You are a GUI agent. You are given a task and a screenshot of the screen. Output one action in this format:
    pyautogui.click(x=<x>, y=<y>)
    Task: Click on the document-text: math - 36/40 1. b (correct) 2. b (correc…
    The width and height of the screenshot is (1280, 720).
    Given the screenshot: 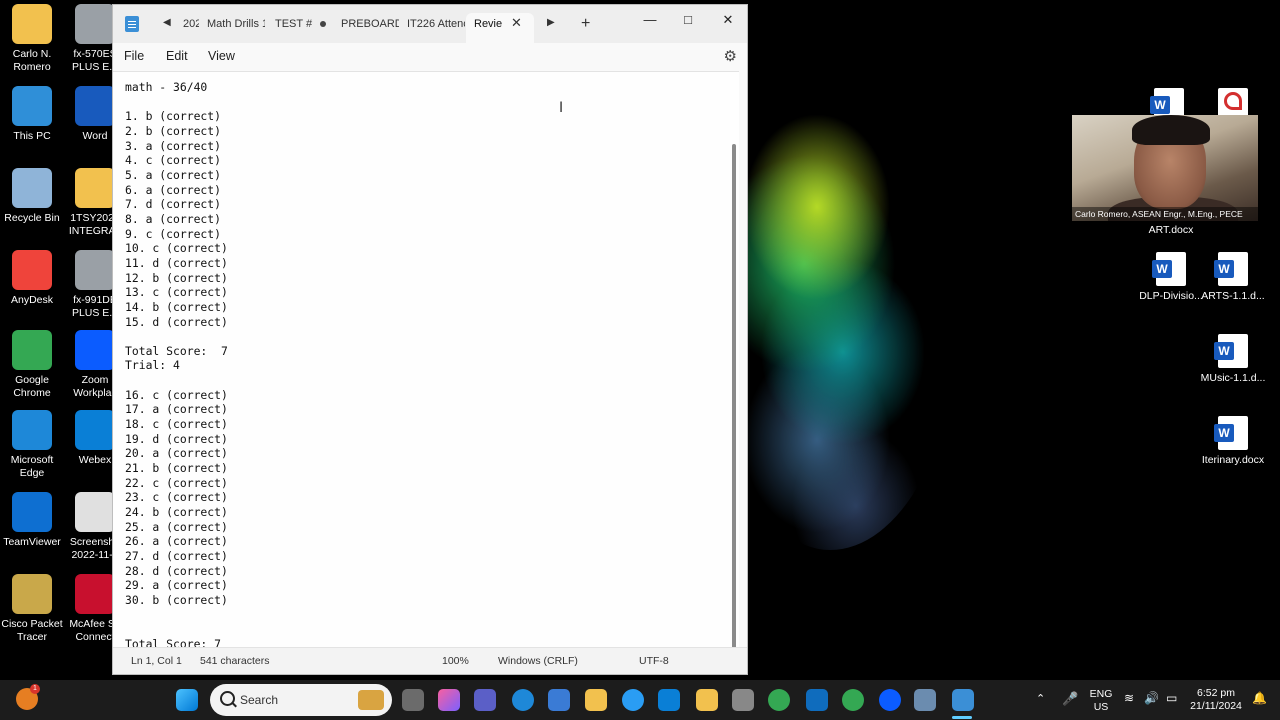 What is the action you would take?
    pyautogui.click(x=176, y=366)
    